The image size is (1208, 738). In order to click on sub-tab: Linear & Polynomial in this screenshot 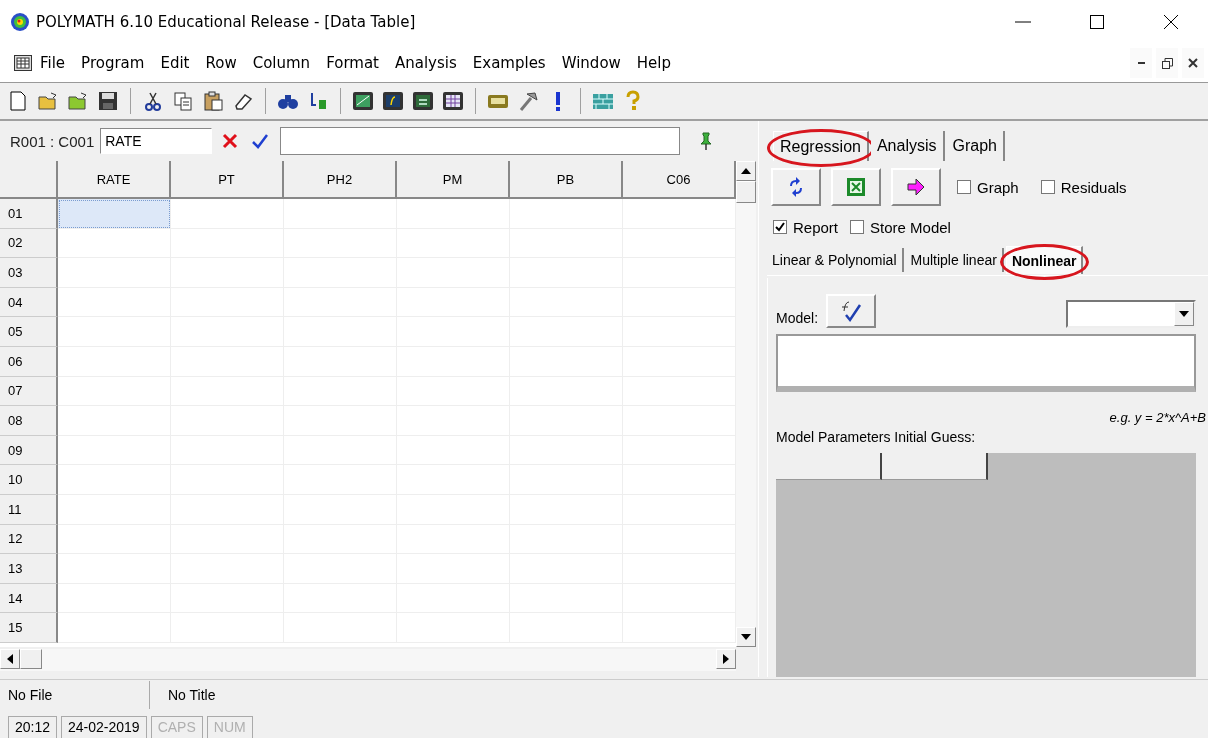, I will do `click(835, 260)`.